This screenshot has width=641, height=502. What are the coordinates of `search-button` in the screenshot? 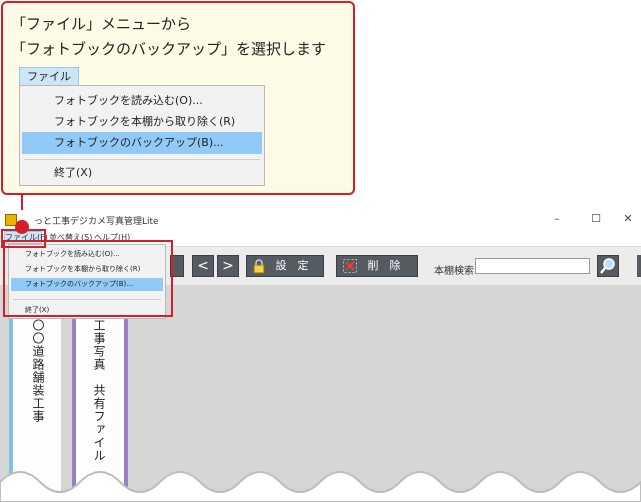 It's located at (608, 266).